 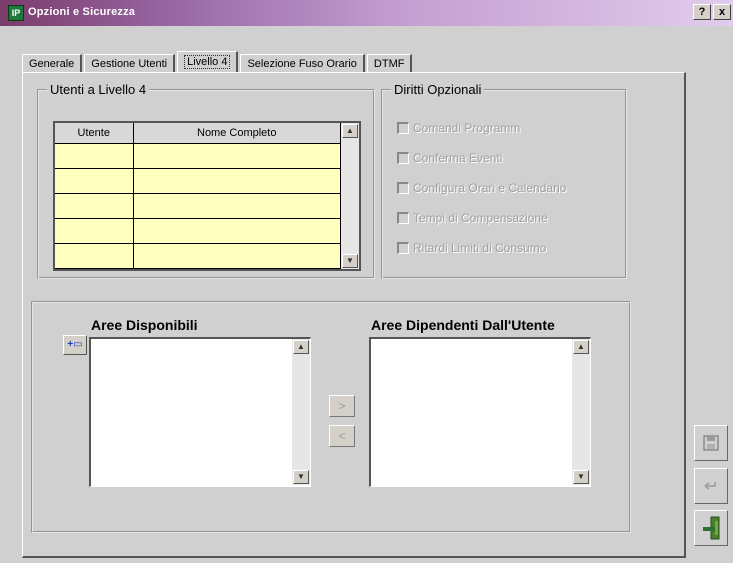 I want to click on right-option: Conferma Eventi, so click(x=449, y=158).